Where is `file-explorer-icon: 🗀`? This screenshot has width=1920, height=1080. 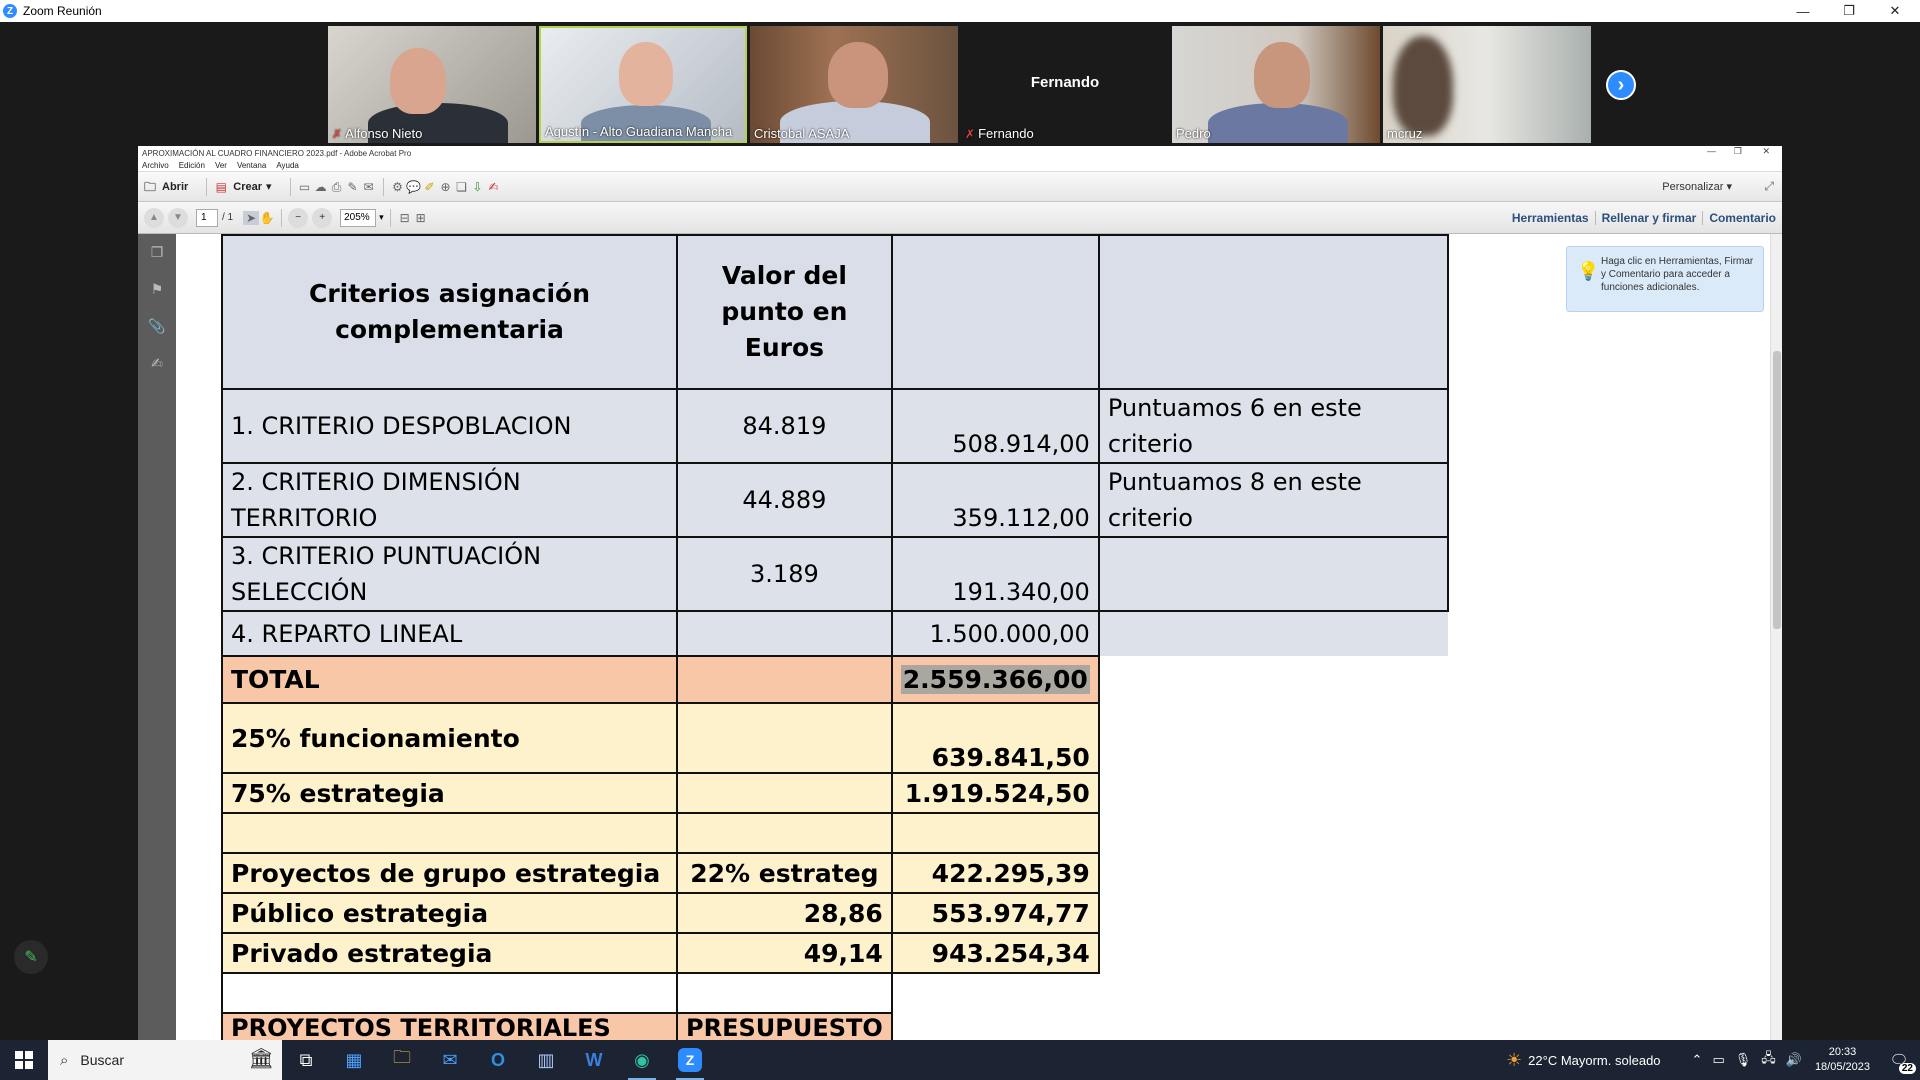
file-explorer-icon: 🗀 is located at coordinates (402, 1060).